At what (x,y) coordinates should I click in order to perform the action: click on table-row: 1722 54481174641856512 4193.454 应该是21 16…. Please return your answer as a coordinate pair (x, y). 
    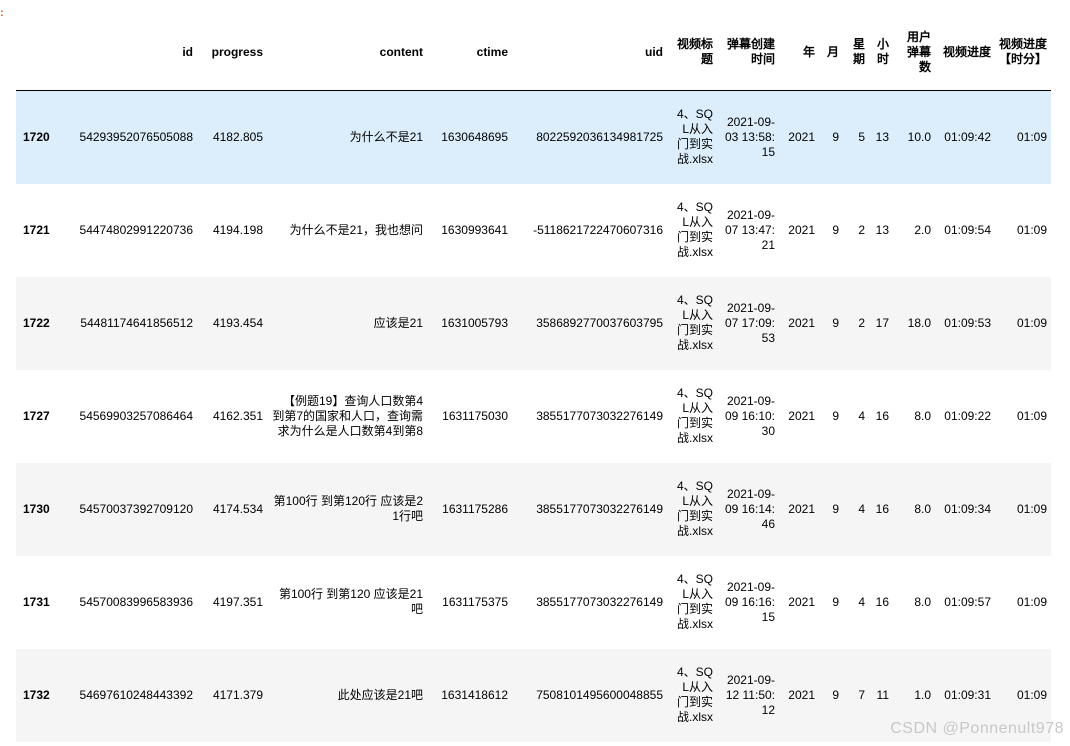
    Looking at the image, I should click on (533, 323).